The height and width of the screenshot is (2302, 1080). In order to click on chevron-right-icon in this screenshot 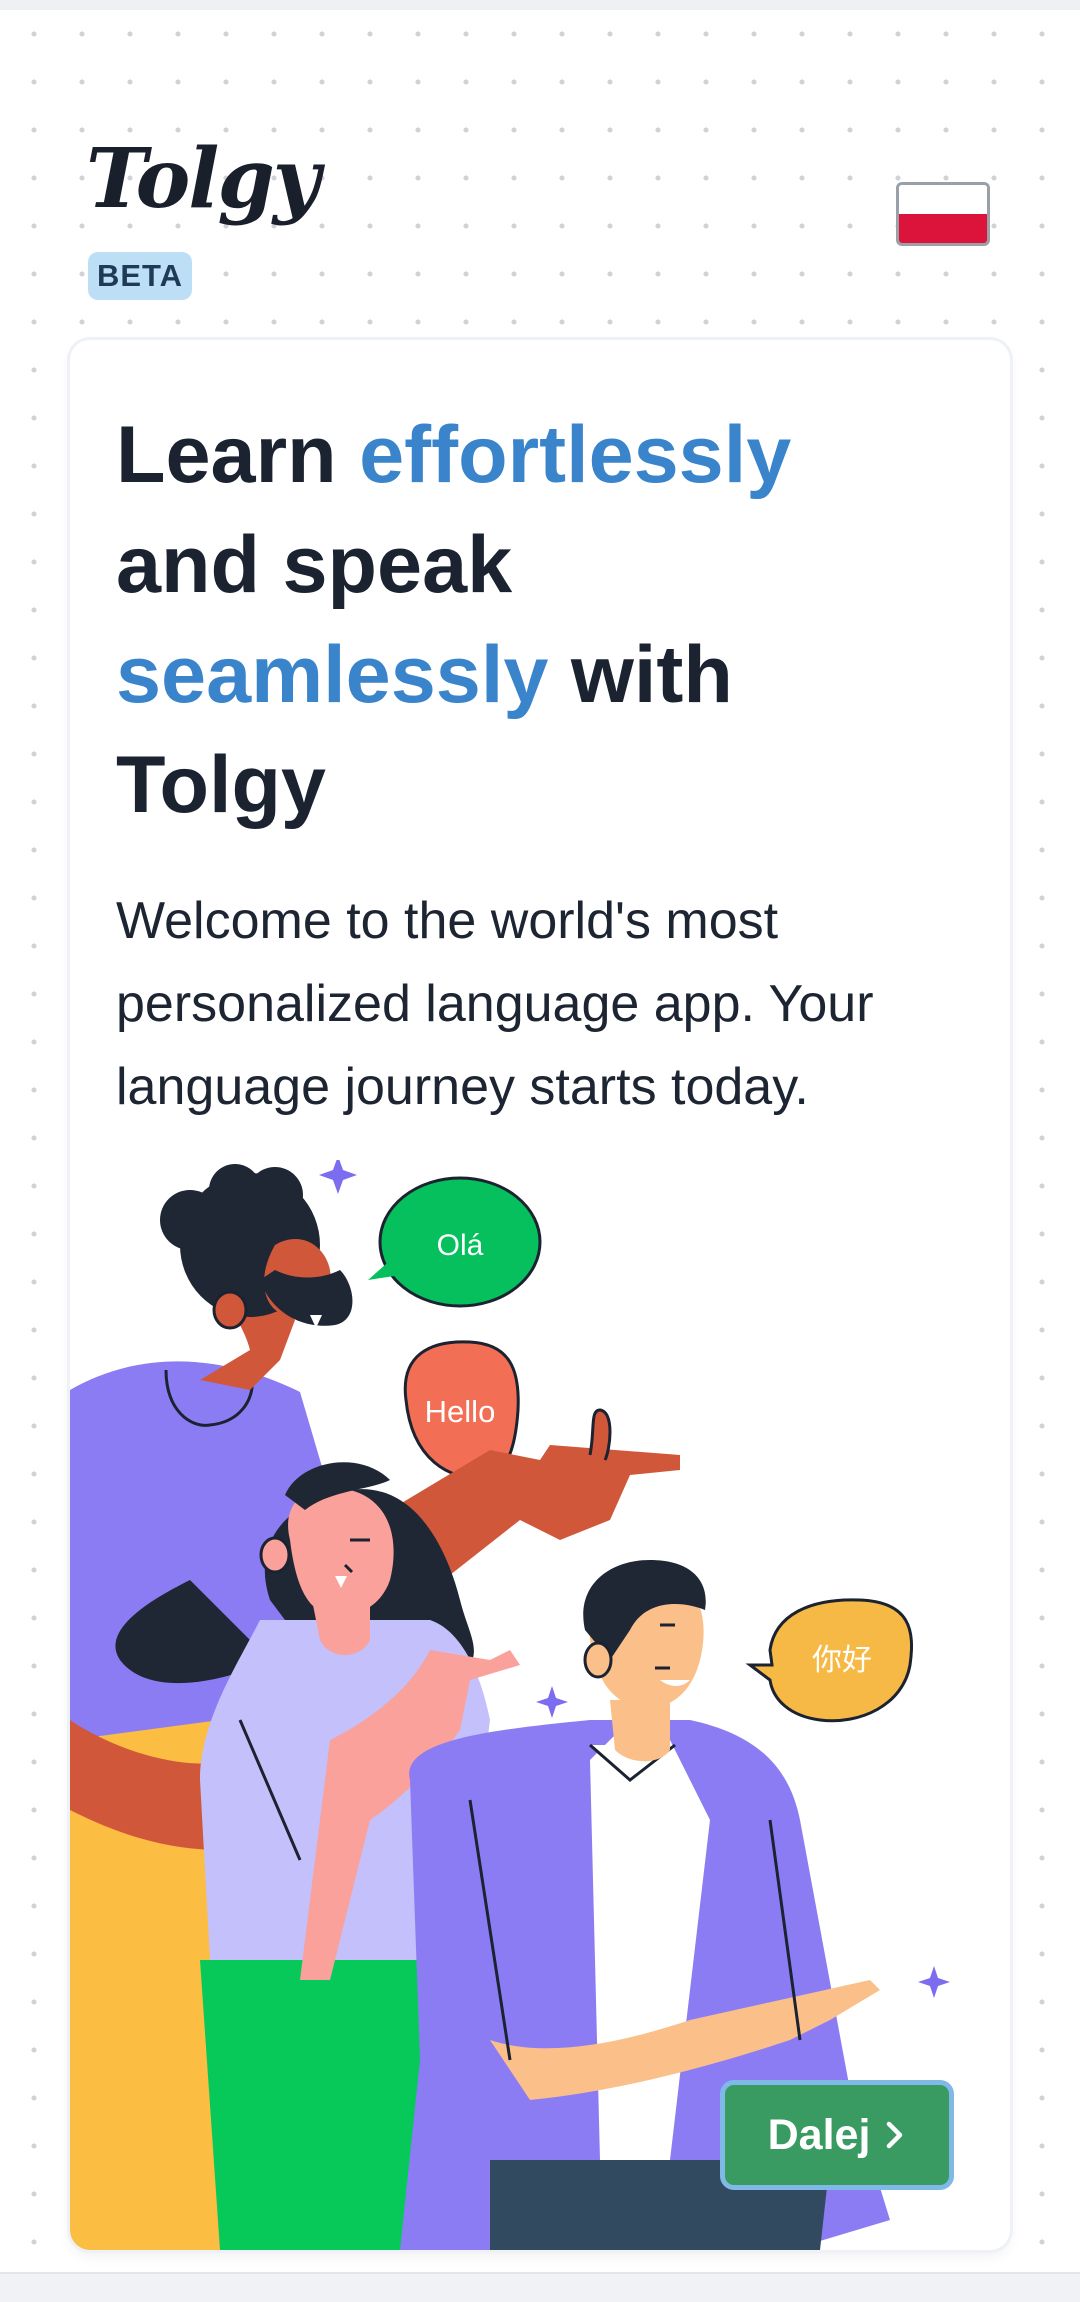, I will do `click(895, 2135)`.